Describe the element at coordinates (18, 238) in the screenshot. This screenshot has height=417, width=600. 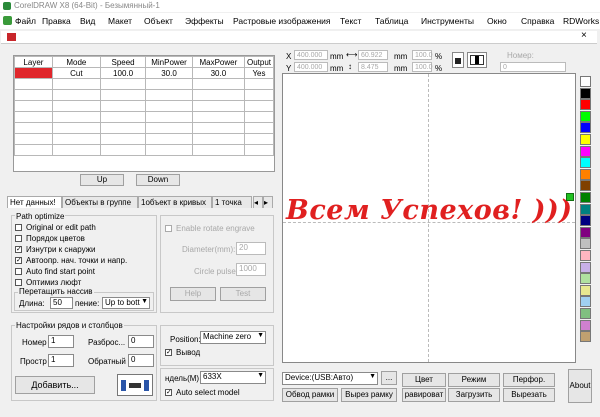
I see `color-order-checkbox` at that location.